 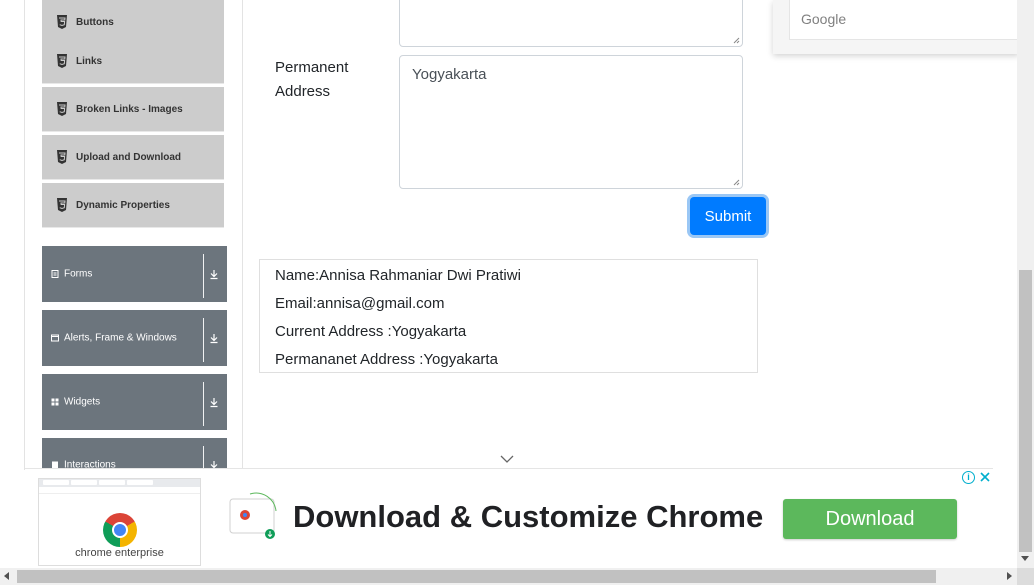 I want to click on output-name: Name:Annisa Rahmaniar Dwi Pratiwi, so click(x=398, y=275).